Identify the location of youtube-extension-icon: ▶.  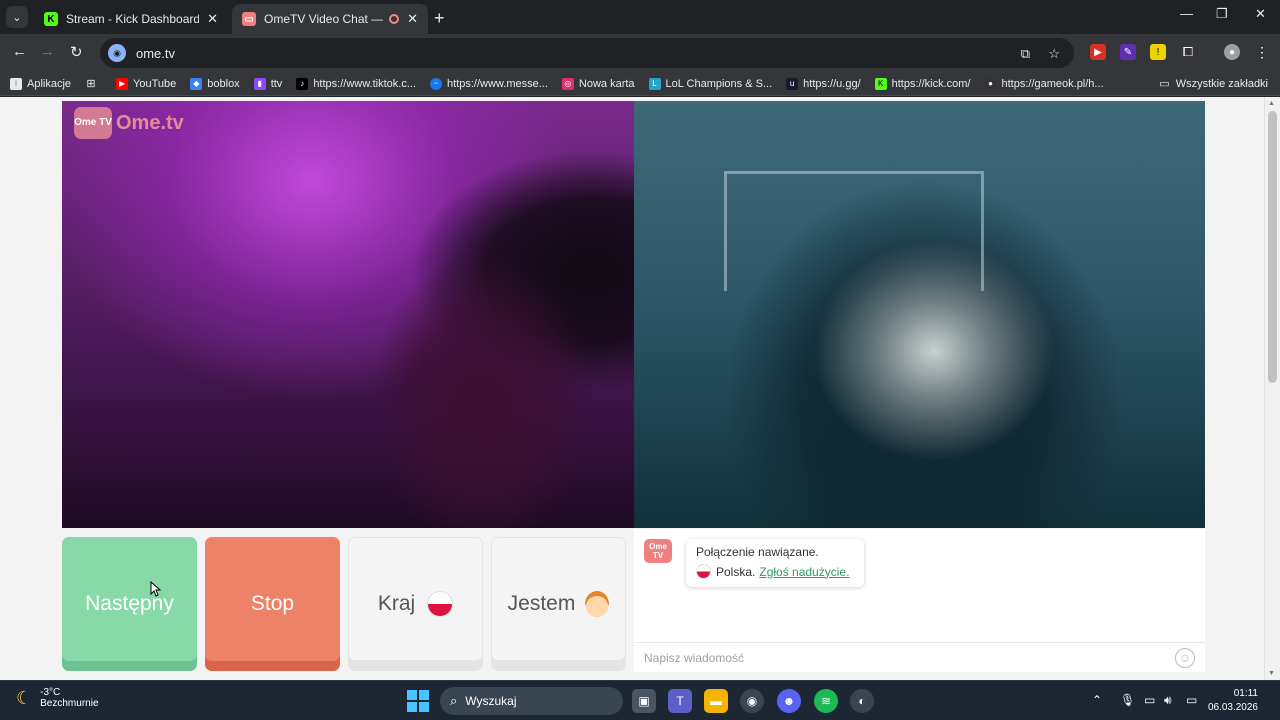
(1098, 52).